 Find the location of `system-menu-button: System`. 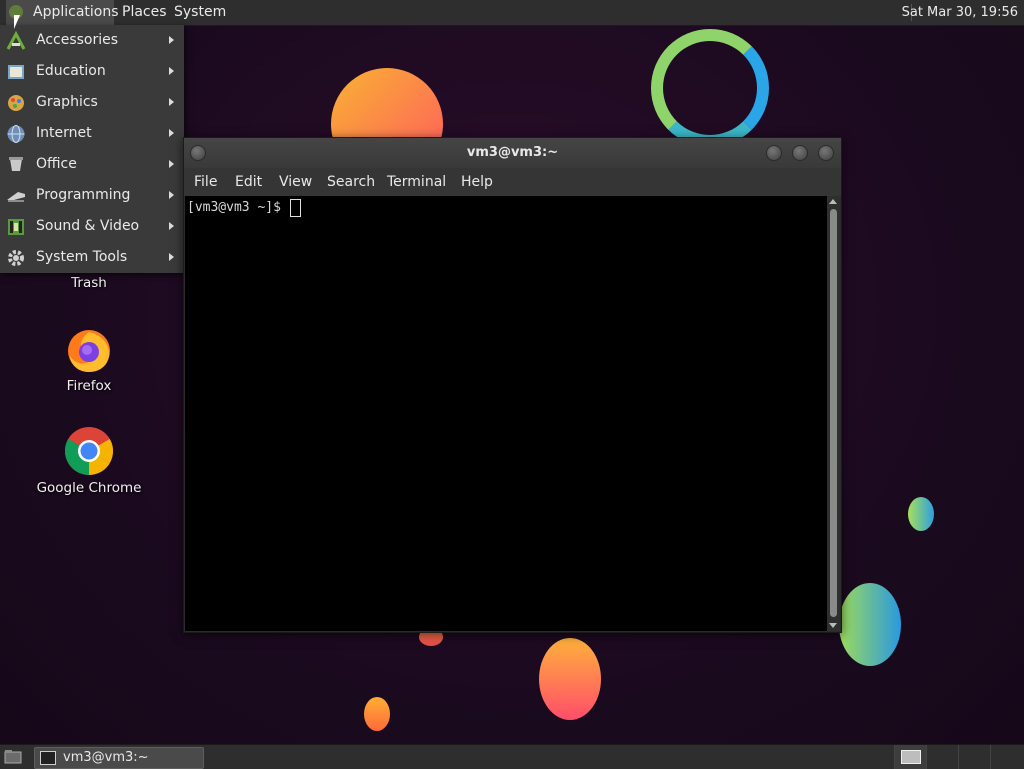

system-menu-button: System is located at coordinates (200, 12).